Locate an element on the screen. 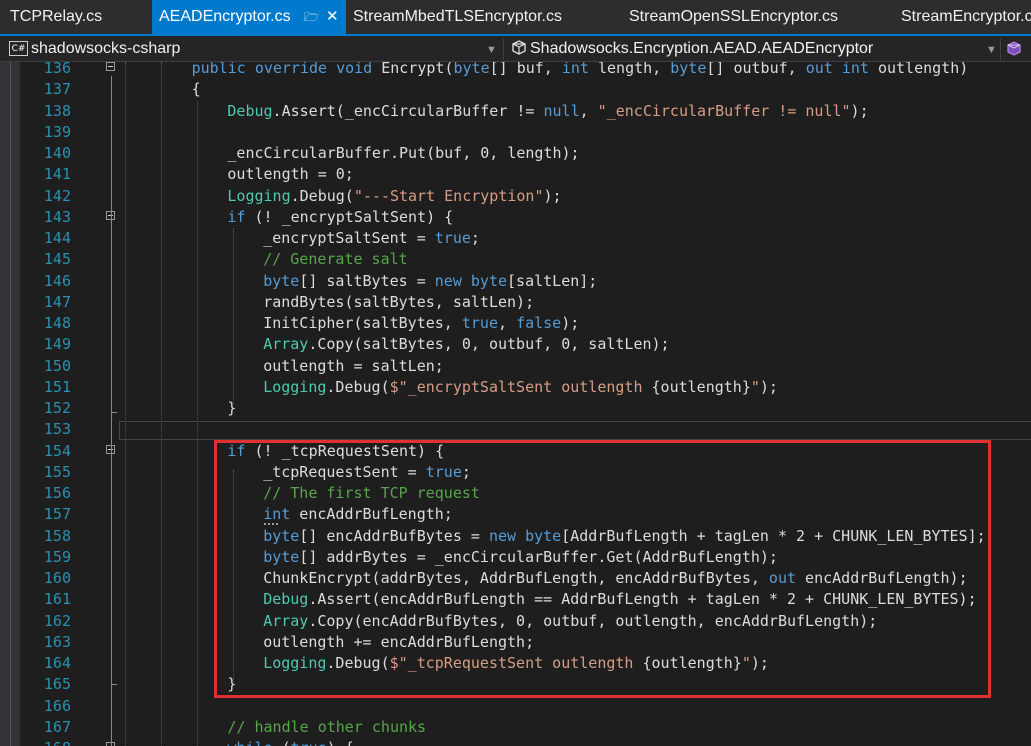 This screenshot has height=746, width=1031. code-token: } is located at coordinates (232, 408).